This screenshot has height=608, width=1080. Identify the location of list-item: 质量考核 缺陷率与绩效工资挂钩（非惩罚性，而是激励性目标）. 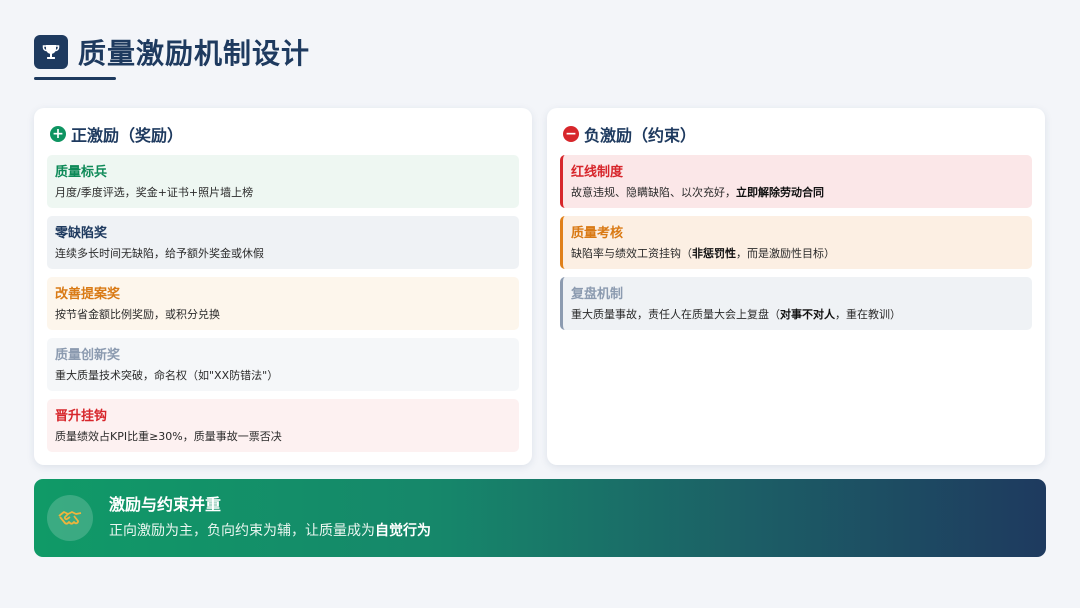
(796, 242).